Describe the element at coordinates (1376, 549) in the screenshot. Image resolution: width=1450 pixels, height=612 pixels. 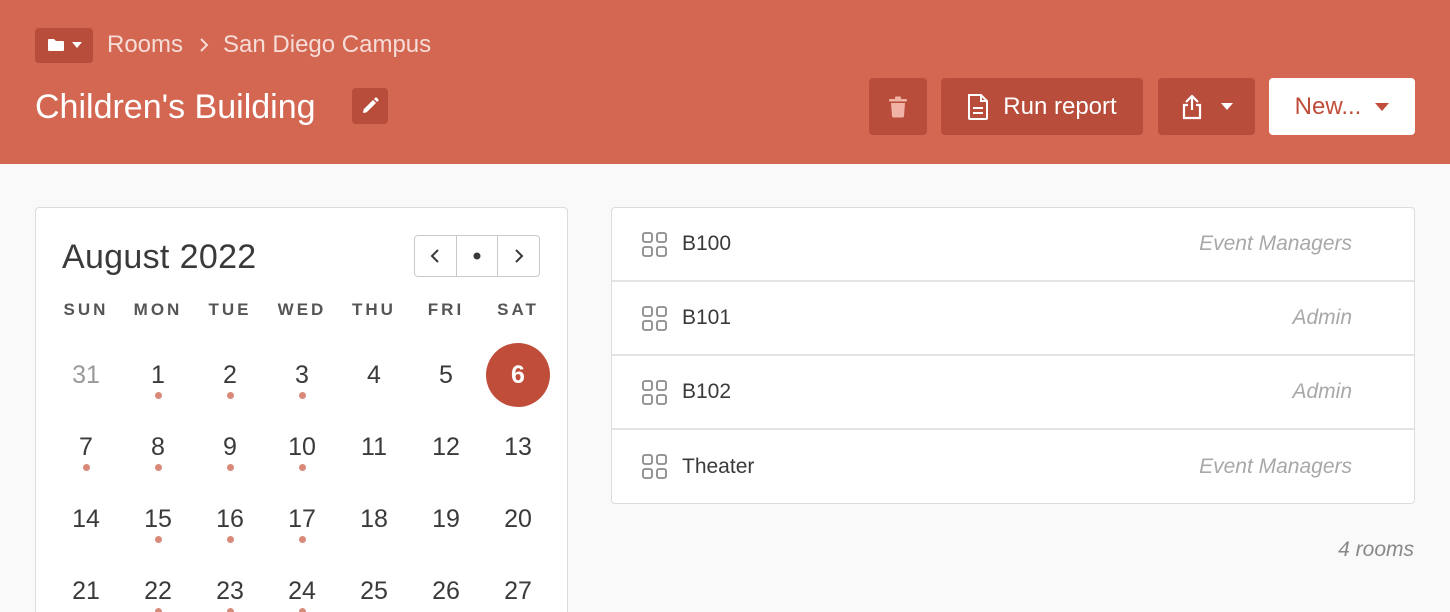
I see `rooms-count: 4 rooms` at that location.